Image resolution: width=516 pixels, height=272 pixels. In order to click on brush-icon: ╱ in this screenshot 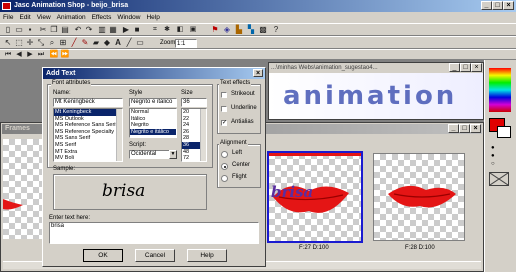, I will do `click(74, 43)`.